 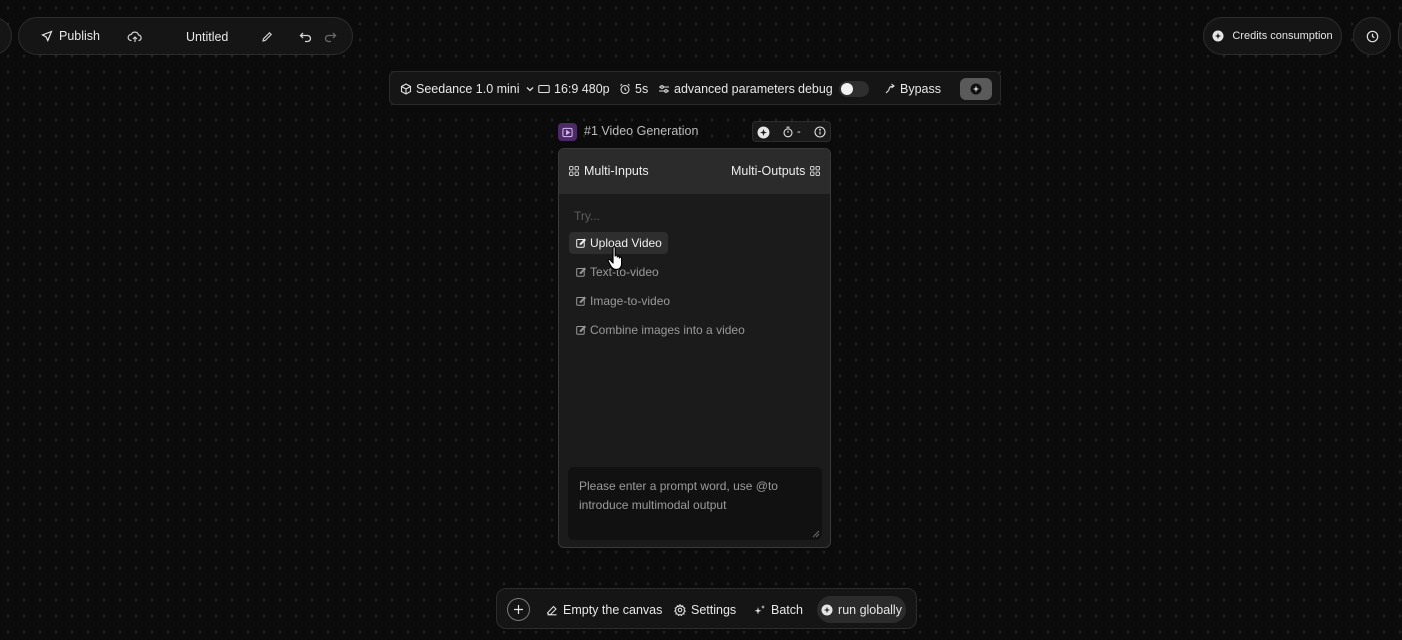 I want to click on suggestion-image-to-video: Image-to-video, so click(x=622, y=301).